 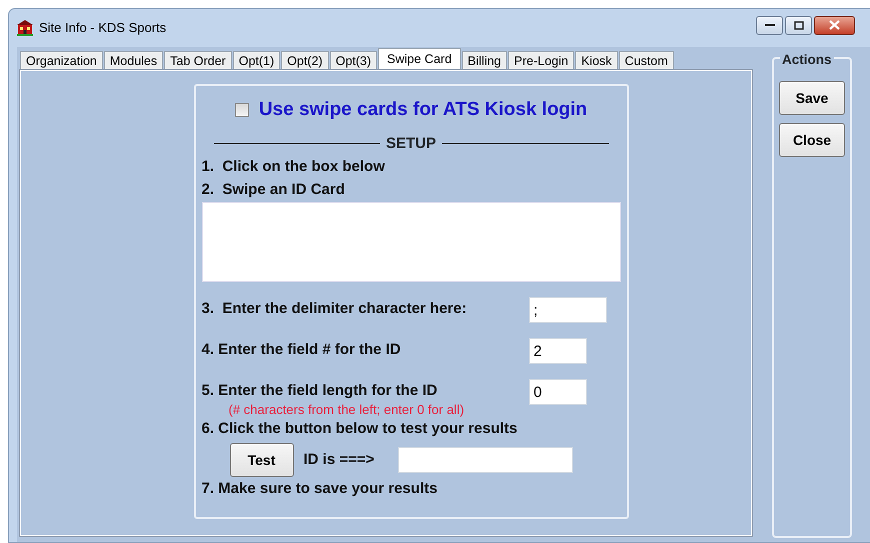 I want to click on step-text: 3. Enter the delimiter character here:, so click(x=335, y=309).